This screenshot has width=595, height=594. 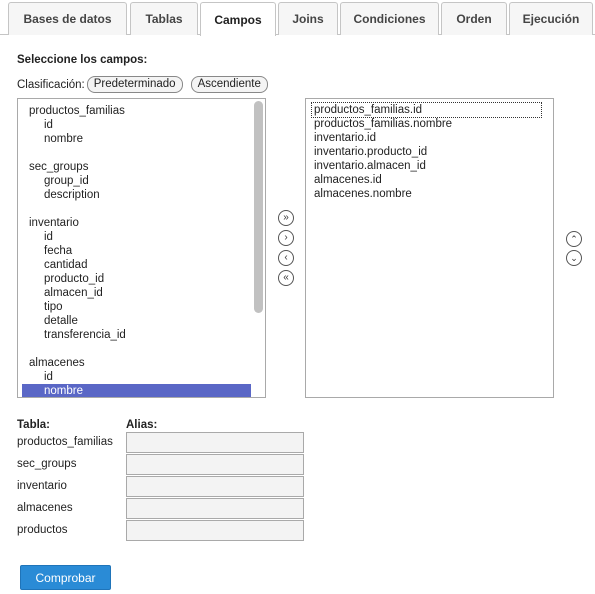 I want to click on default-order-button: Predeterminado, so click(x=134, y=84).